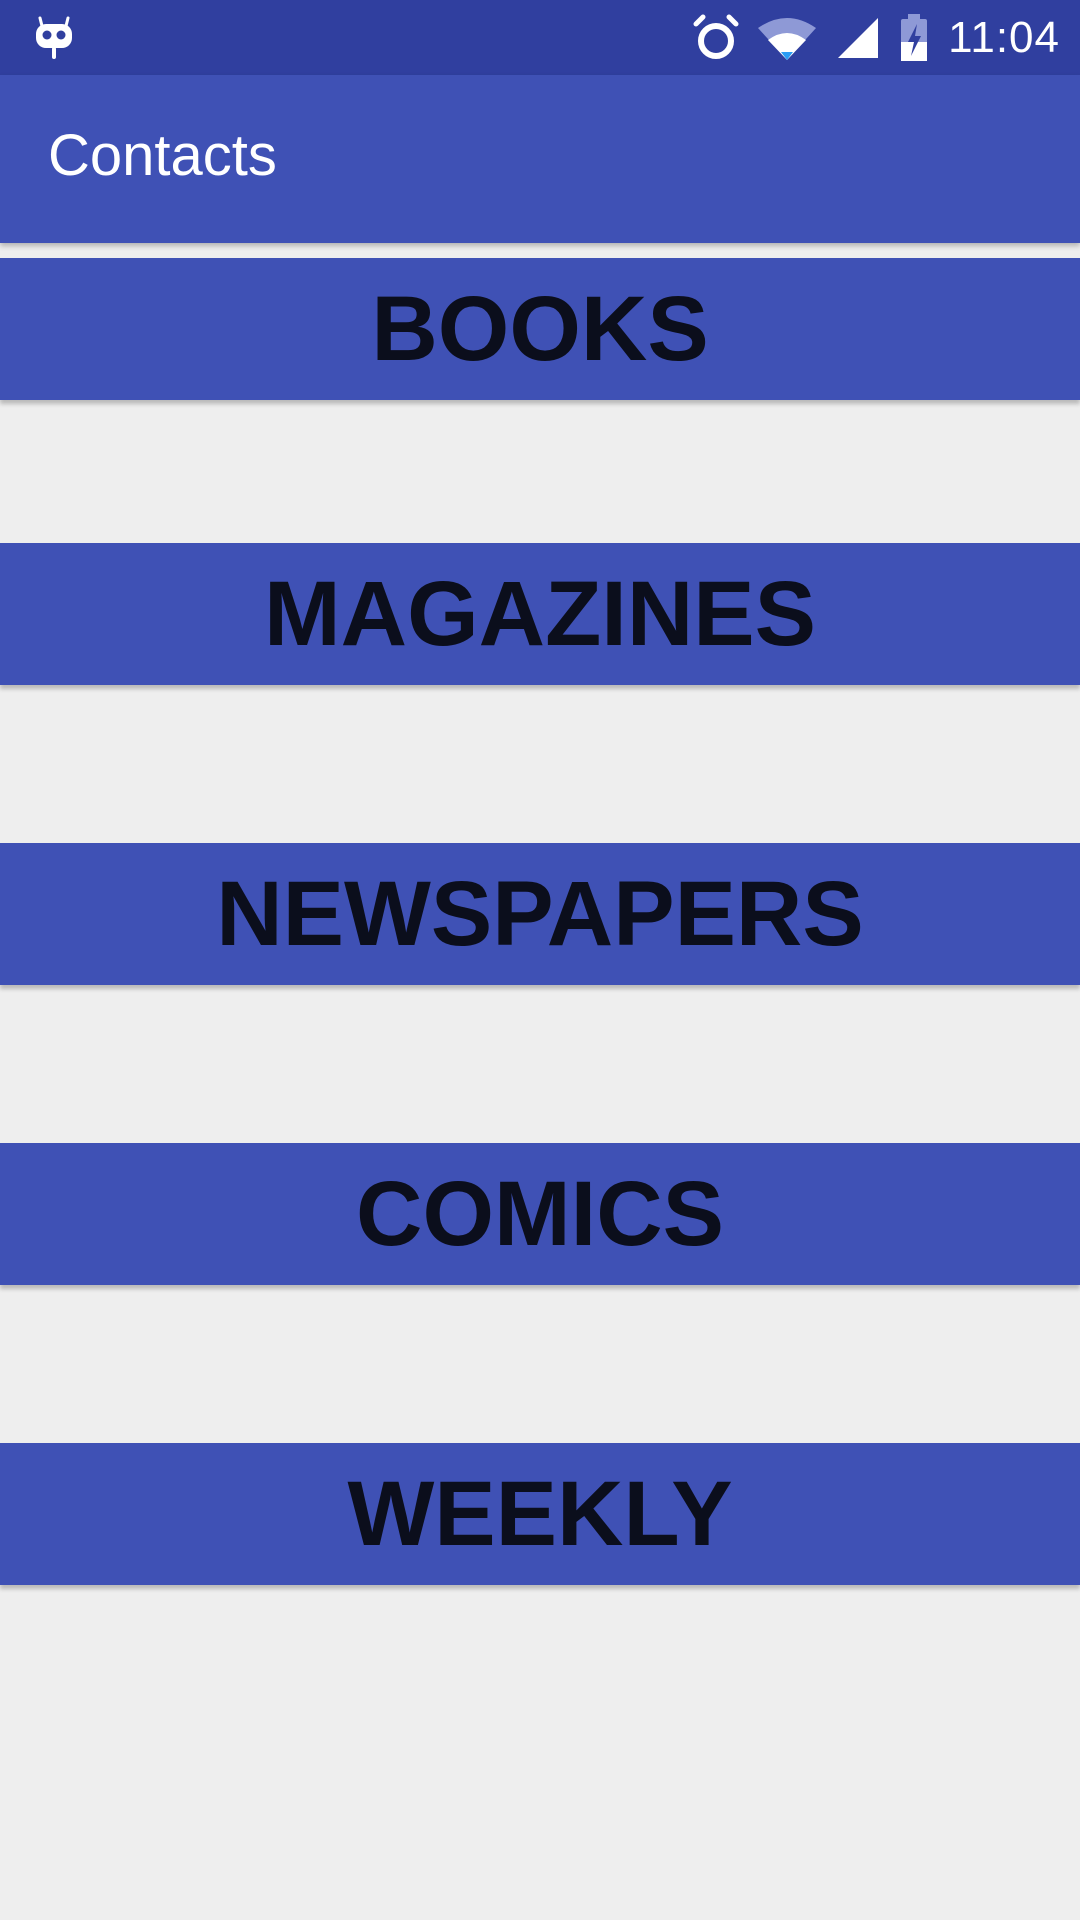 The height and width of the screenshot is (1920, 1080). I want to click on books-button: BOOKS, so click(540, 329).